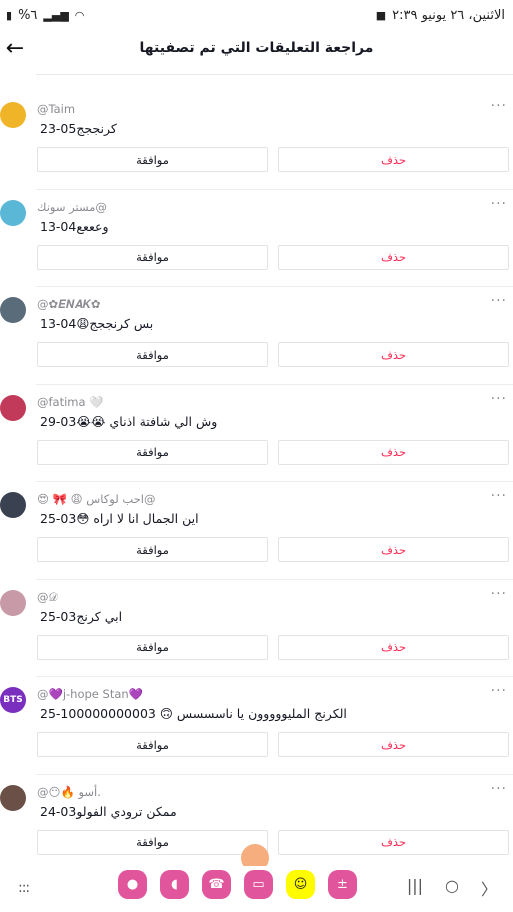 Image resolution: width=513 pixels, height=912 pixels. I want to click on recents-icon: |||, so click(415, 888).